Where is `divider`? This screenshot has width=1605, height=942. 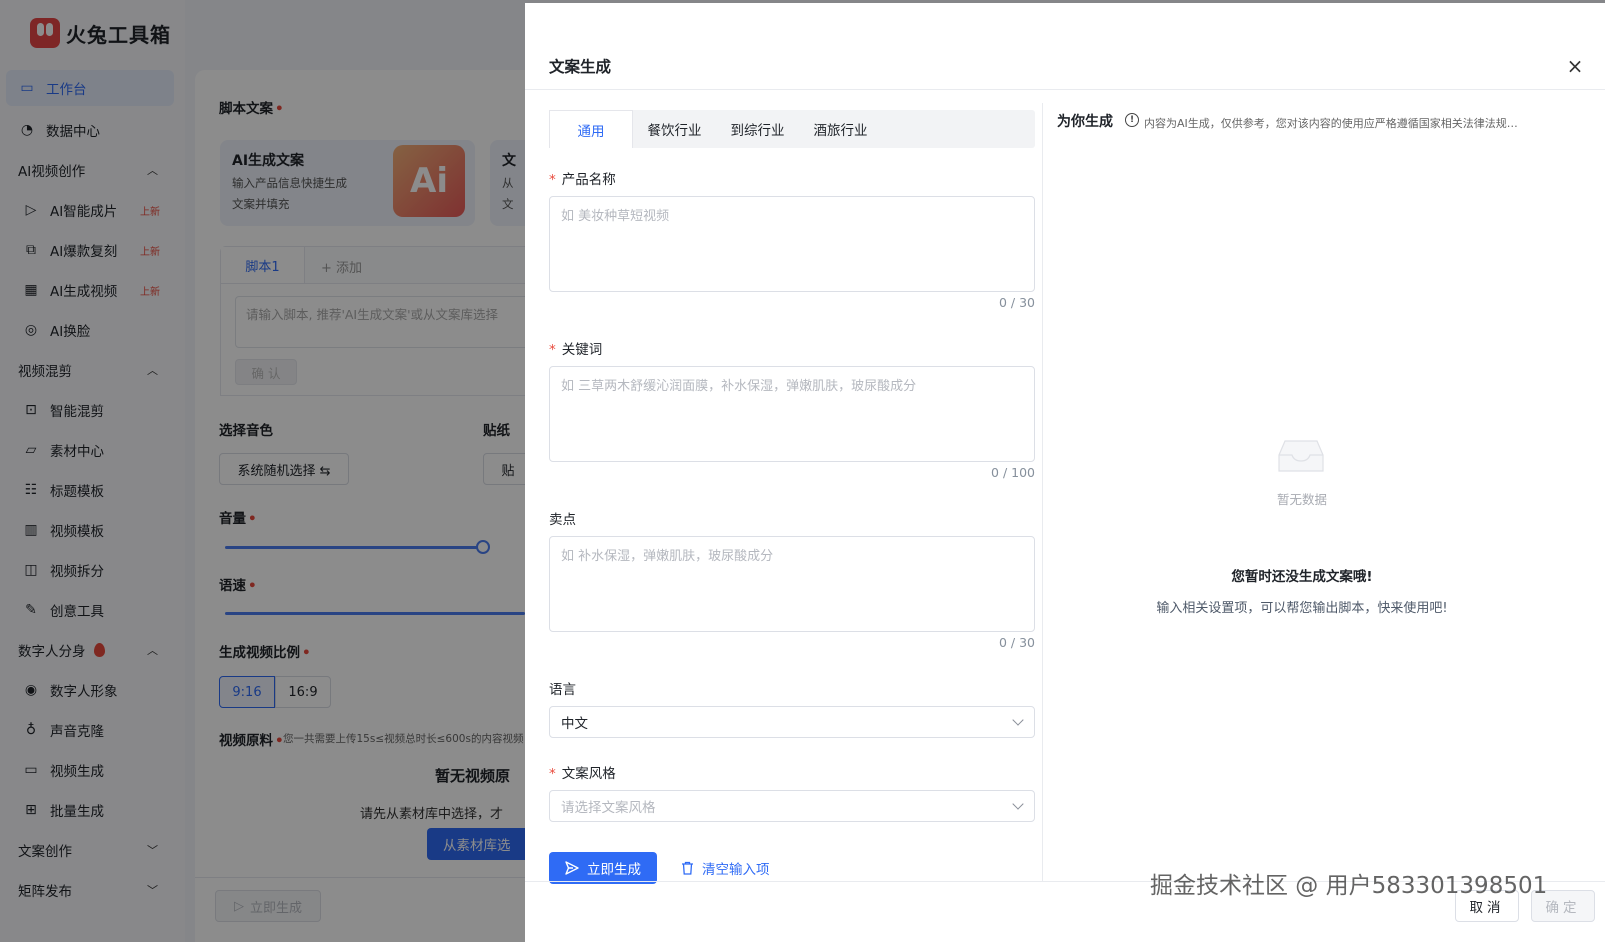
divider is located at coordinates (1065, 89).